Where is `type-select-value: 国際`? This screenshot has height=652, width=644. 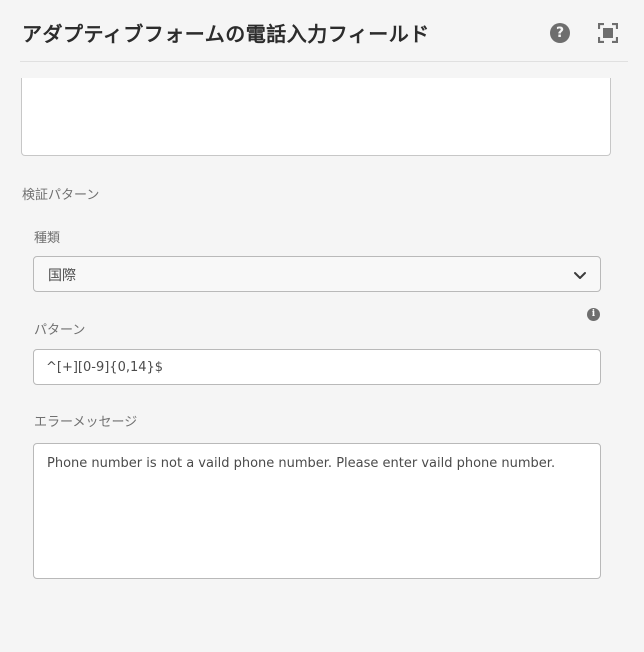
type-select-value: 国際 is located at coordinates (62, 276).